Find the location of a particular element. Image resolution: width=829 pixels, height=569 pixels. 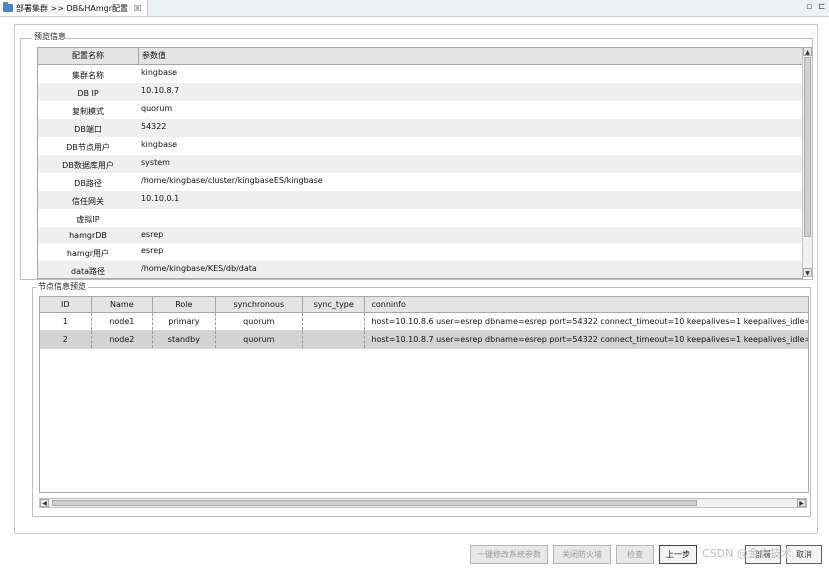

header-name: Name is located at coordinates (123, 304).